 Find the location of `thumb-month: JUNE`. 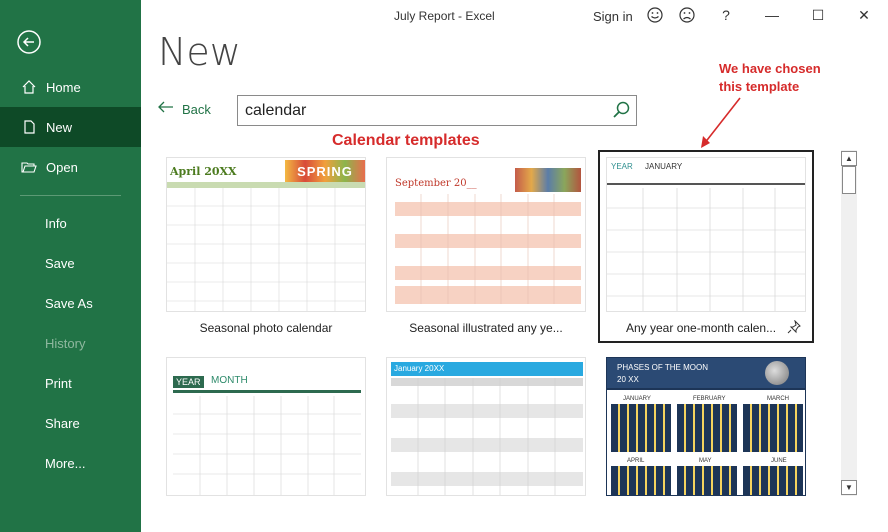

thumb-month: JUNE is located at coordinates (779, 461).